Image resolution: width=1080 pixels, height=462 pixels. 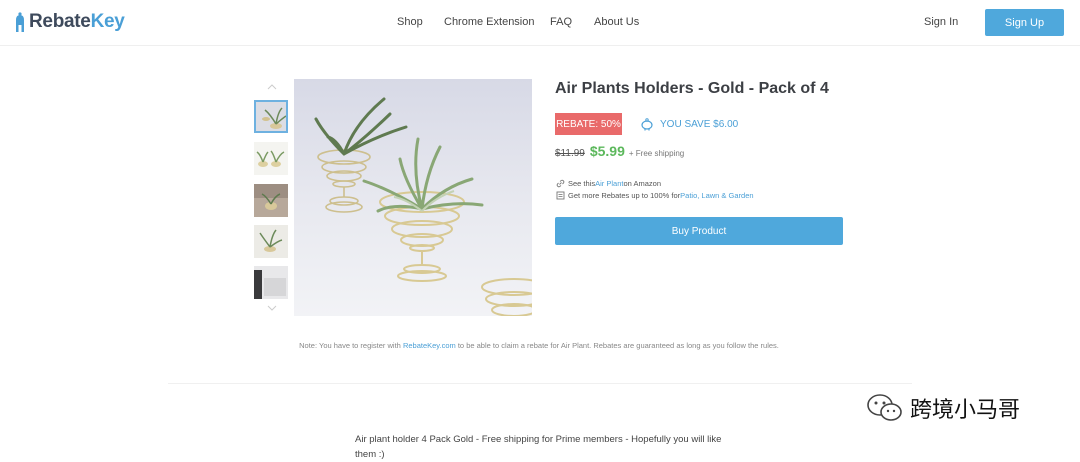 What do you see at coordinates (540, 383) in the screenshot?
I see `section-divider` at bounding box center [540, 383].